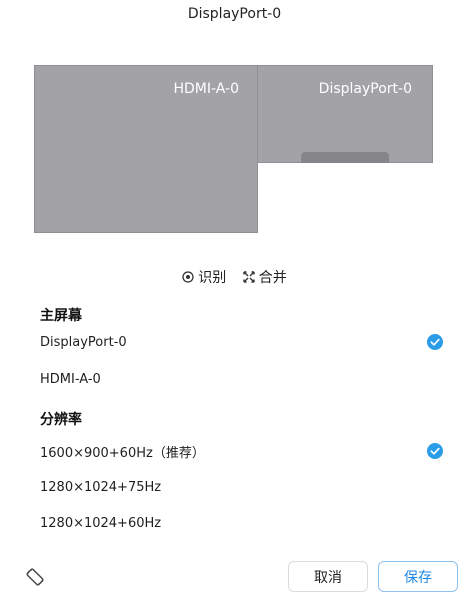 This screenshot has width=469, height=603. Describe the element at coordinates (234, 487) in the screenshot. I see `resolution-option-1280x1024-75: 1280×1024+75Hz` at that location.